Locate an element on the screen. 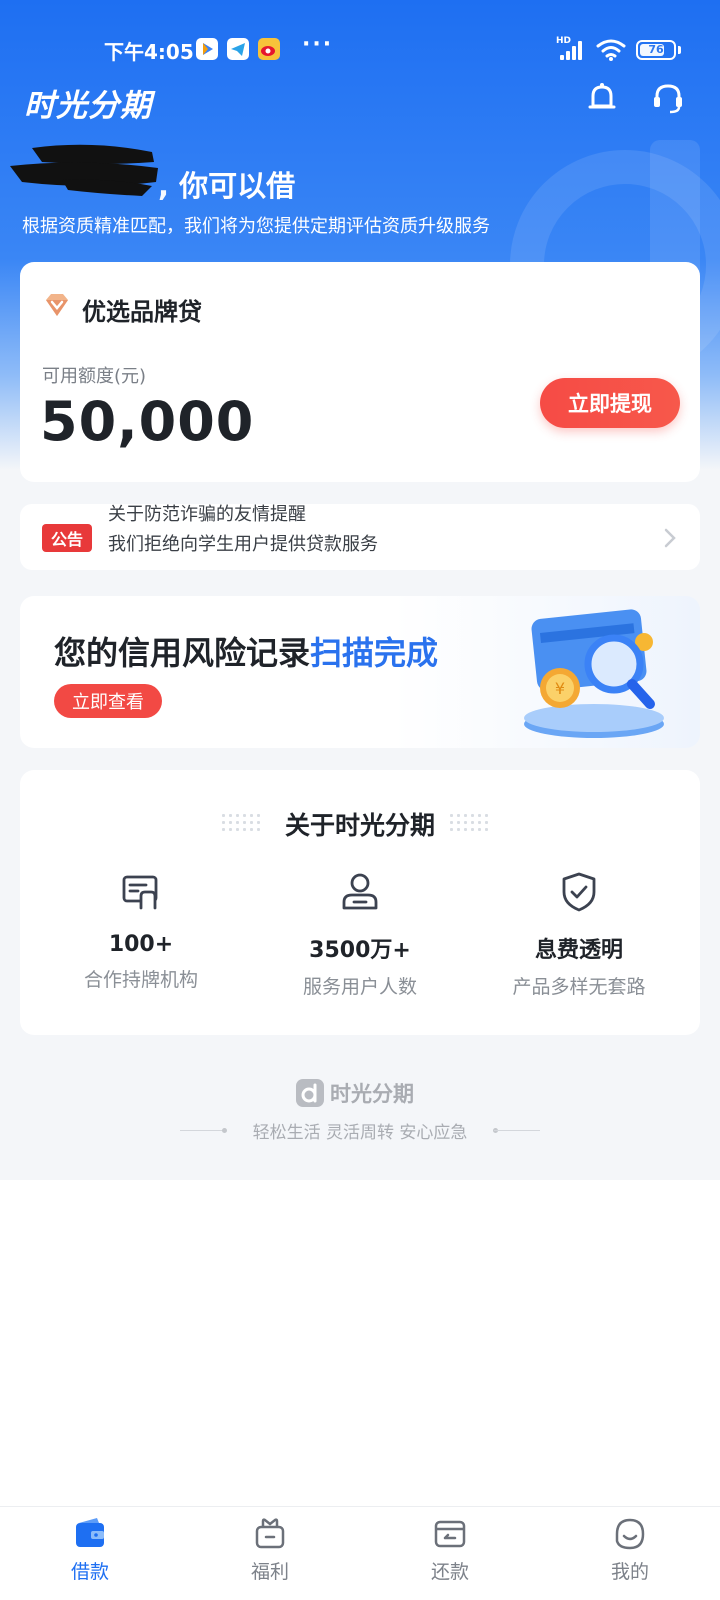  telegram-app-icon is located at coordinates (238, 49).